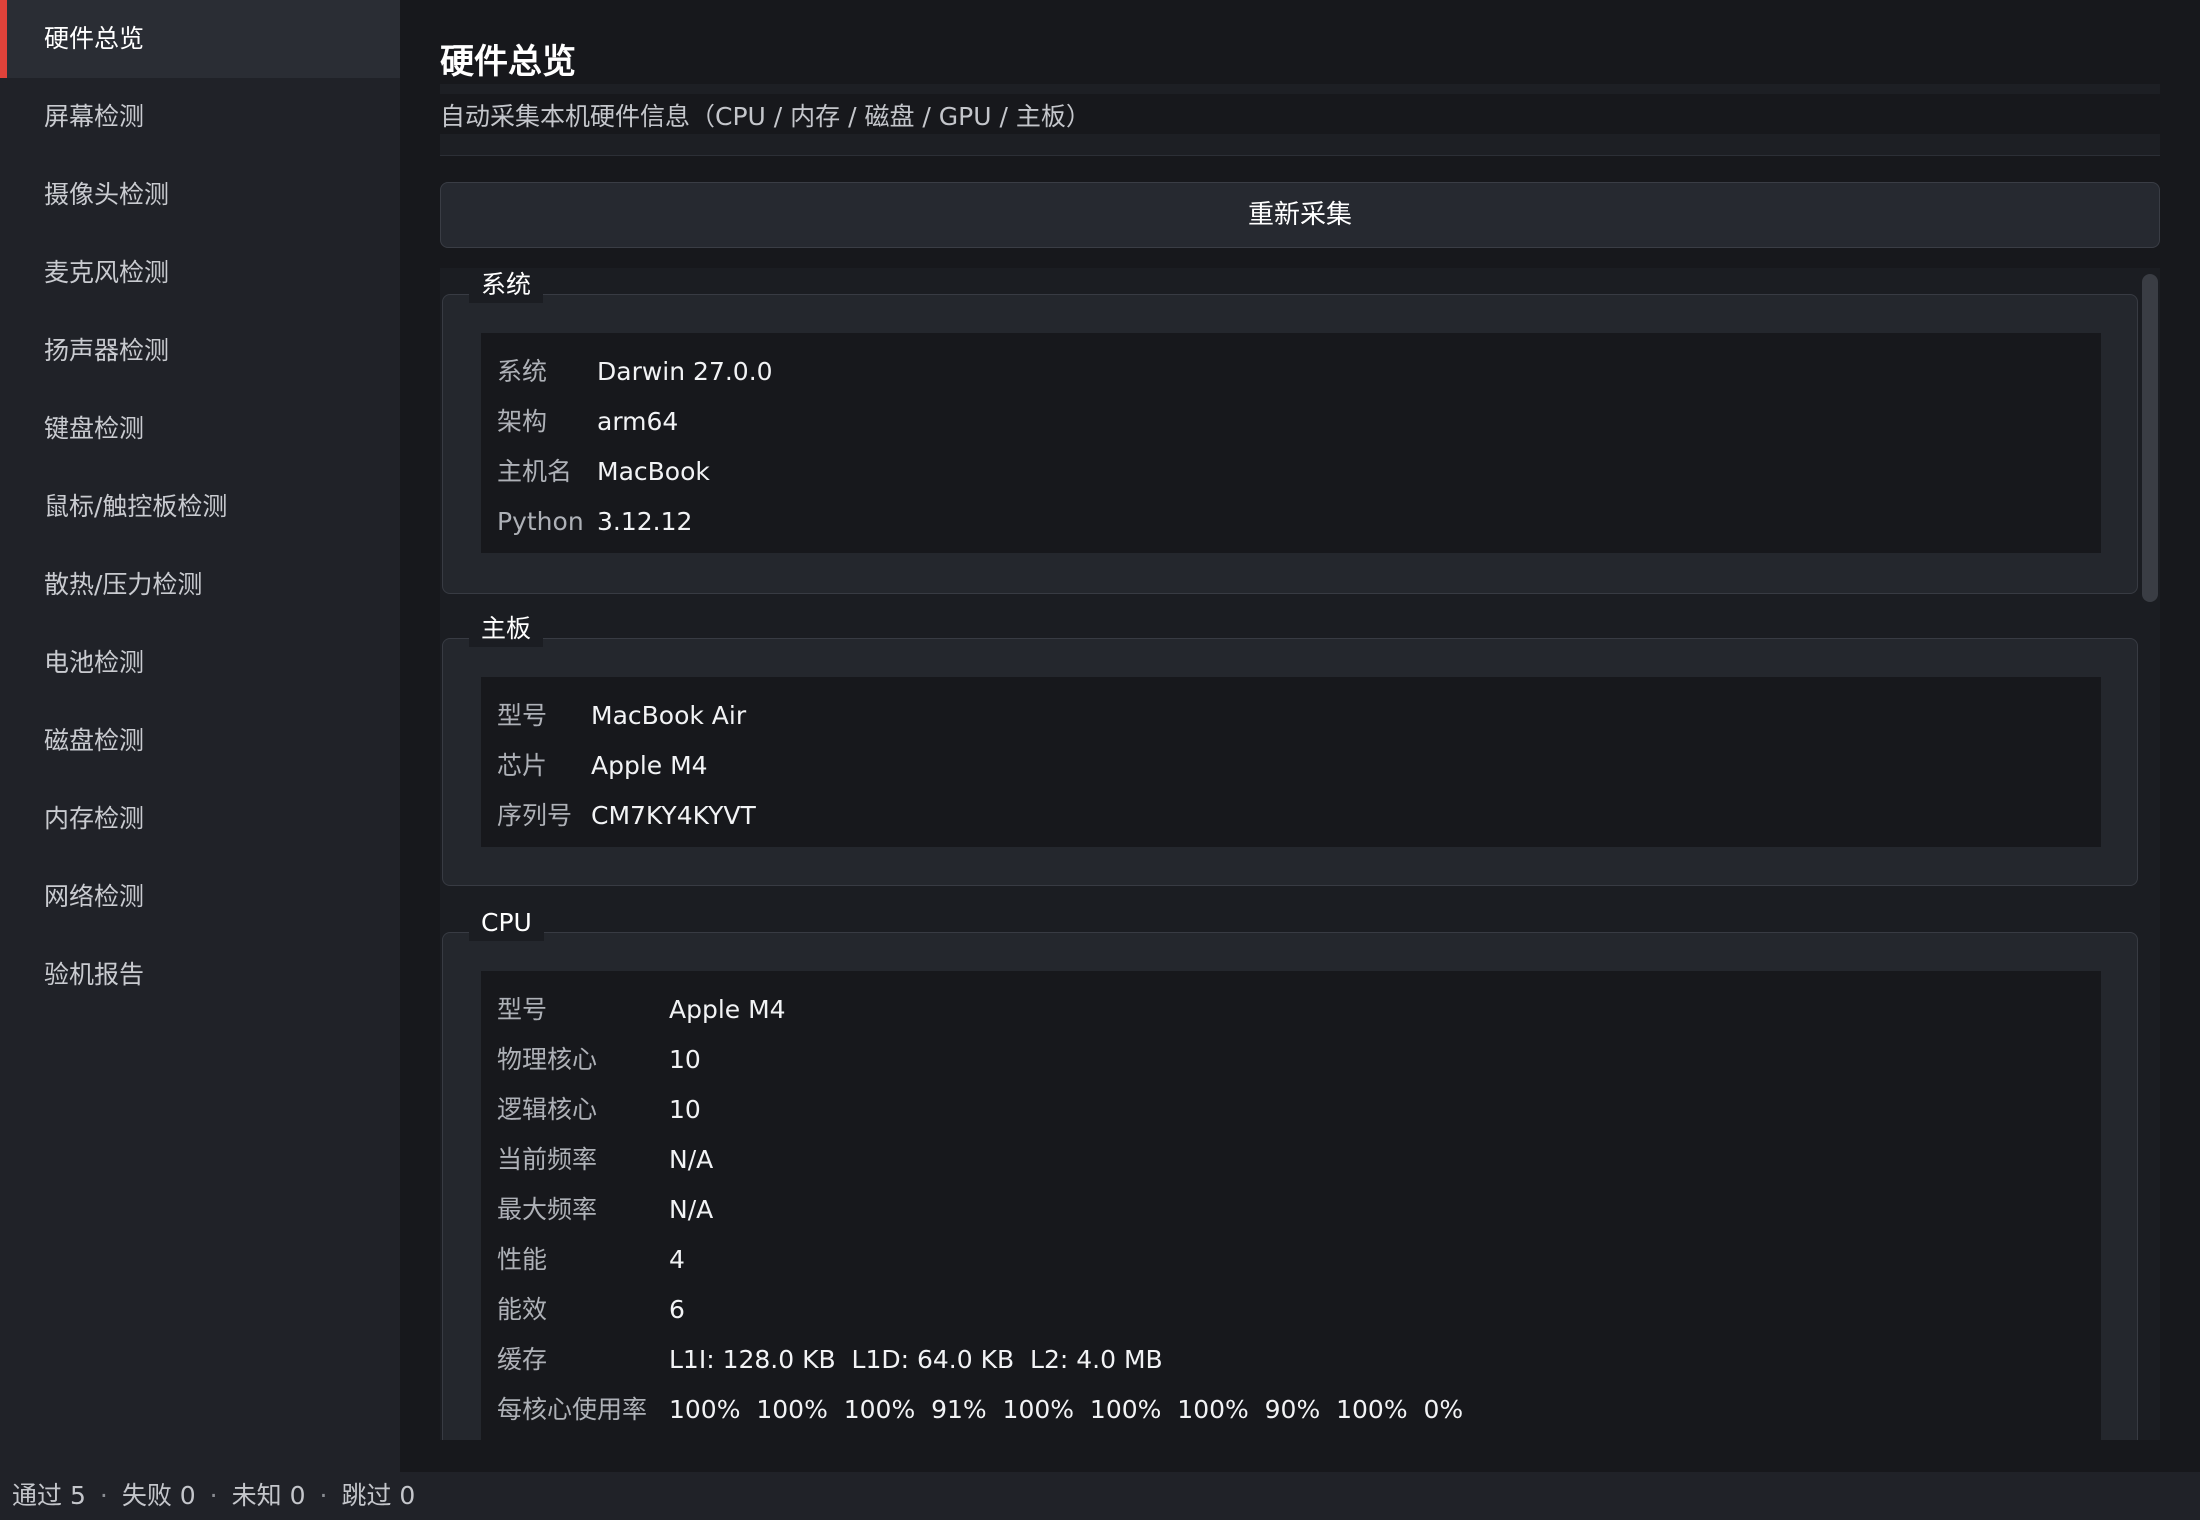 The height and width of the screenshot is (1520, 2200). What do you see at coordinates (677, 1309) in the screenshot?
I see `info-value: 6` at bounding box center [677, 1309].